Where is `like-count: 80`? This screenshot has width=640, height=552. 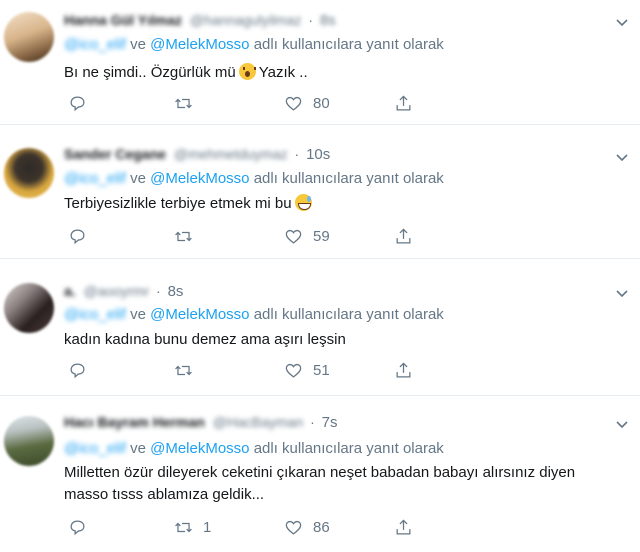
like-count: 80 is located at coordinates (321, 103).